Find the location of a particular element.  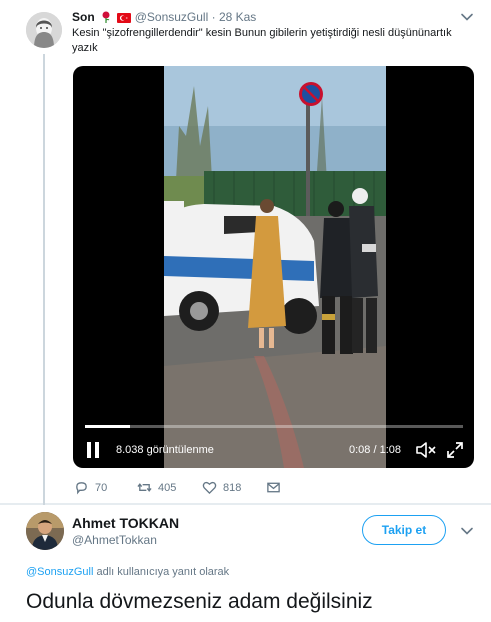

video-progress-fill is located at coordinates (108, 426).